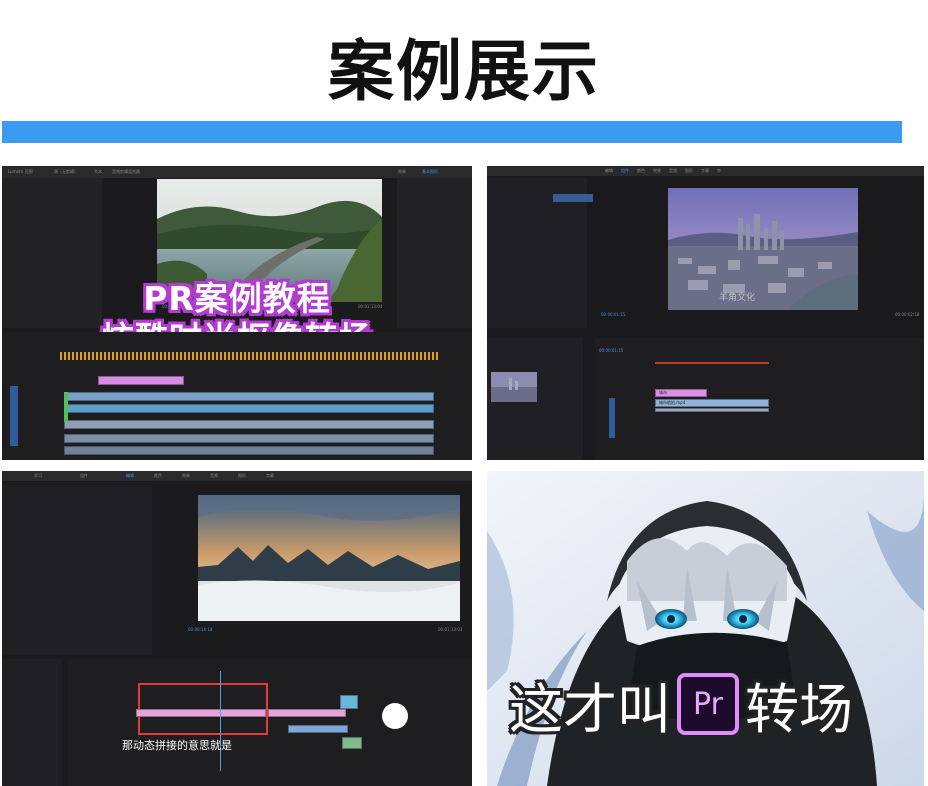  I want to click on clip-label: 城市, so click(663, 392).